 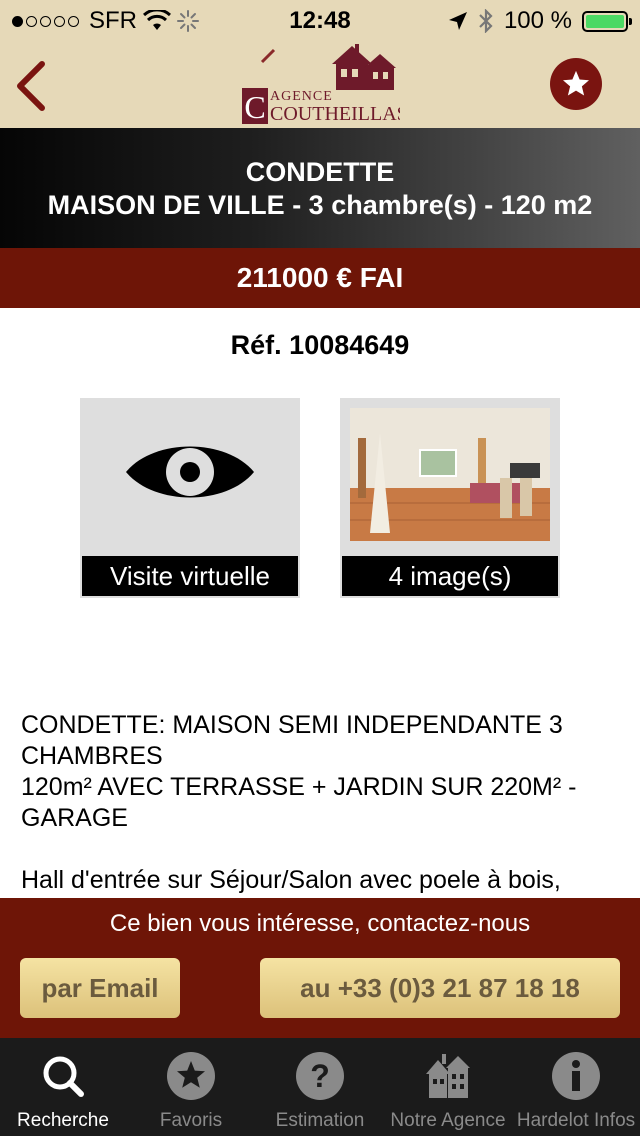 I want to click on tab-notre-agence: Notre Agence, so click(x=448, y=1087).